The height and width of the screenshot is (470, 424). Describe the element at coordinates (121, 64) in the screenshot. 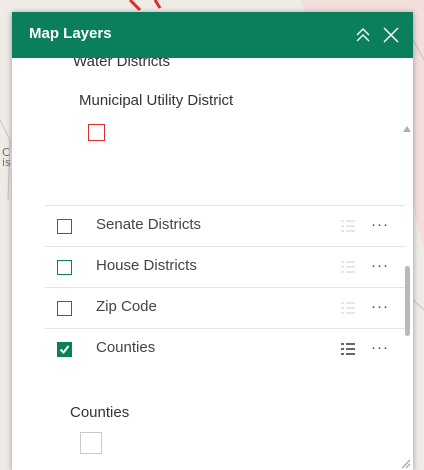

I see `water-districts-legend-title: Water Districts` at that location.